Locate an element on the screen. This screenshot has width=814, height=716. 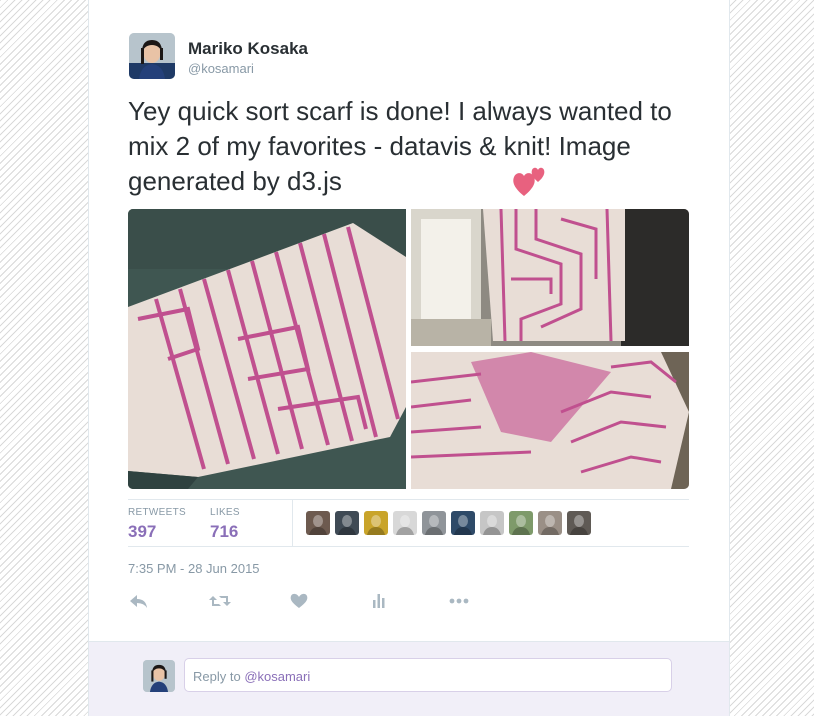
scarf-window-photo is located at coordinates (550, 277).